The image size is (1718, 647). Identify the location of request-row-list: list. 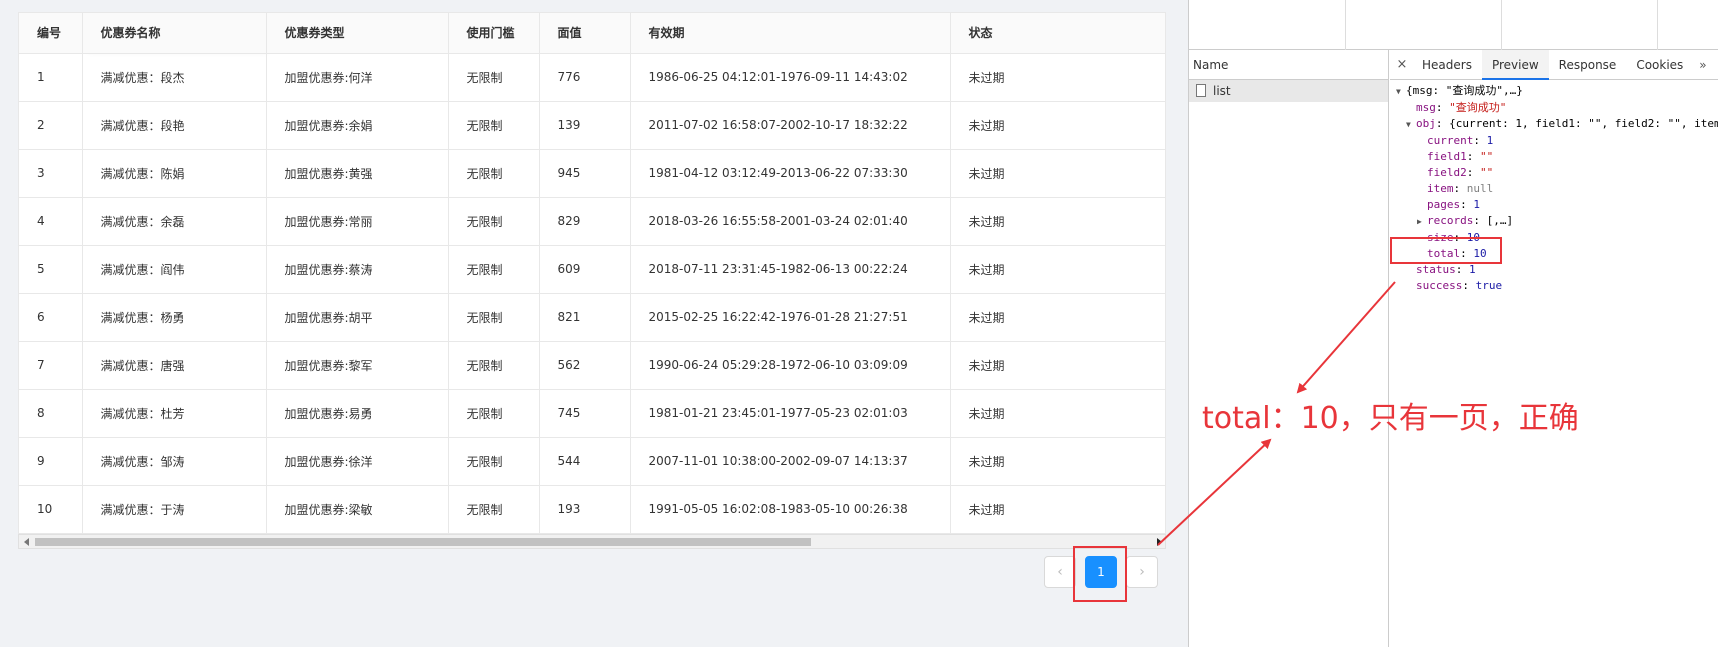
(1288, 91).